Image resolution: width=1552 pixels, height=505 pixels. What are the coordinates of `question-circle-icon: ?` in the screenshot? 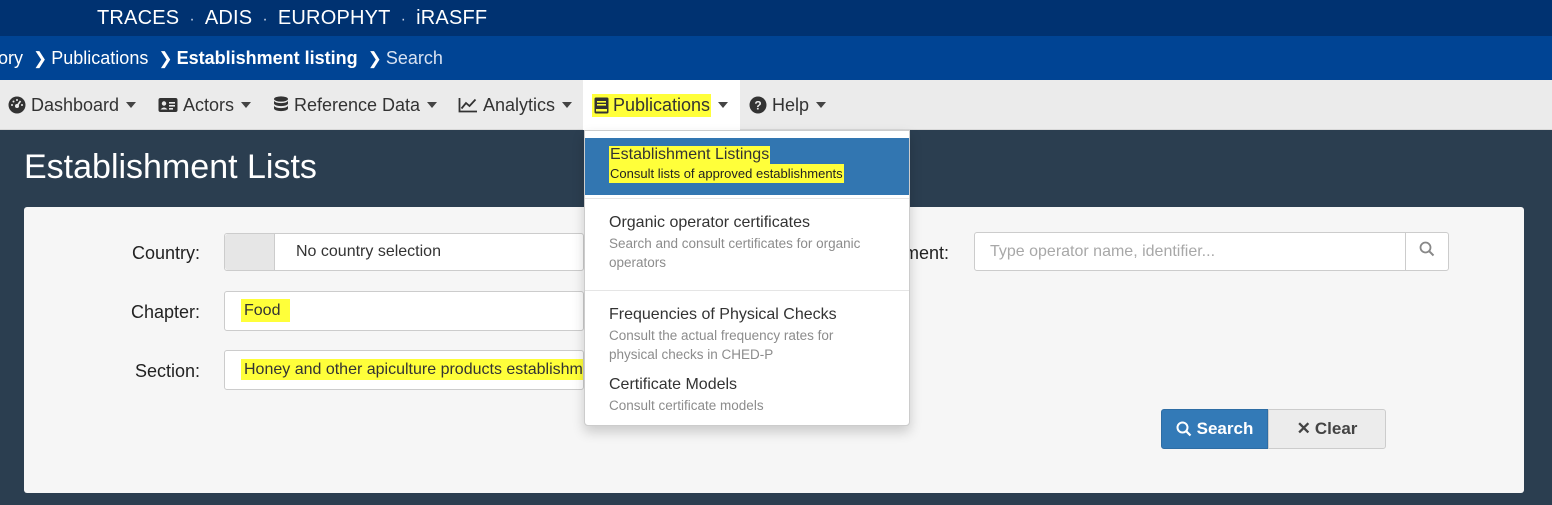 It's located at (758, 105).